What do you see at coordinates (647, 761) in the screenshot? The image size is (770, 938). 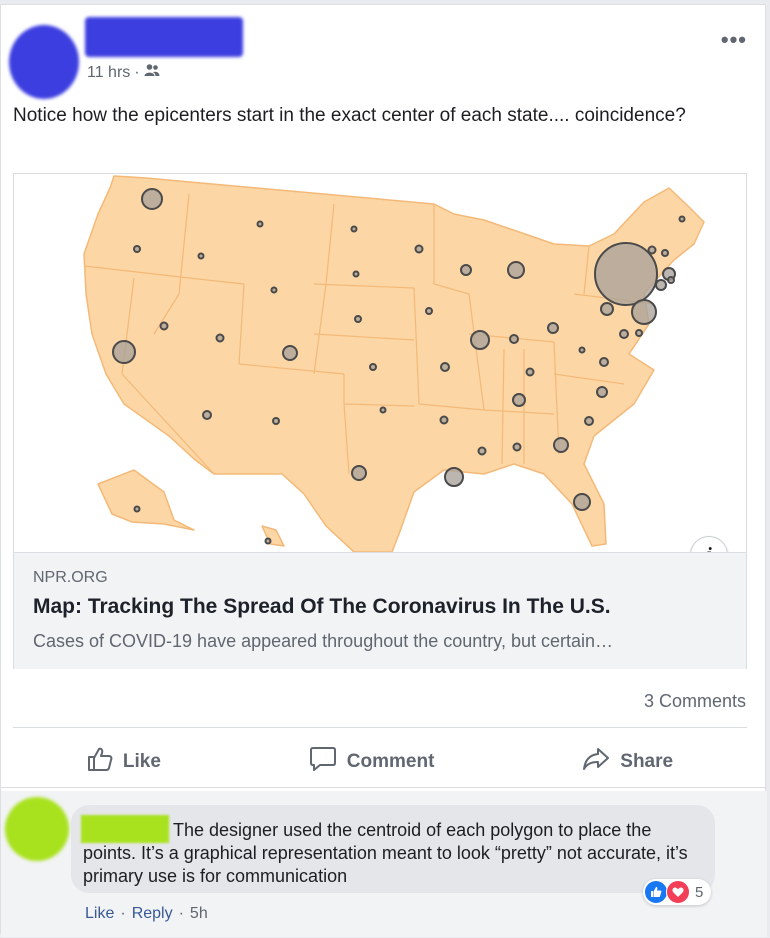 I see `share-label: Share` at bounding box center [647, 761].